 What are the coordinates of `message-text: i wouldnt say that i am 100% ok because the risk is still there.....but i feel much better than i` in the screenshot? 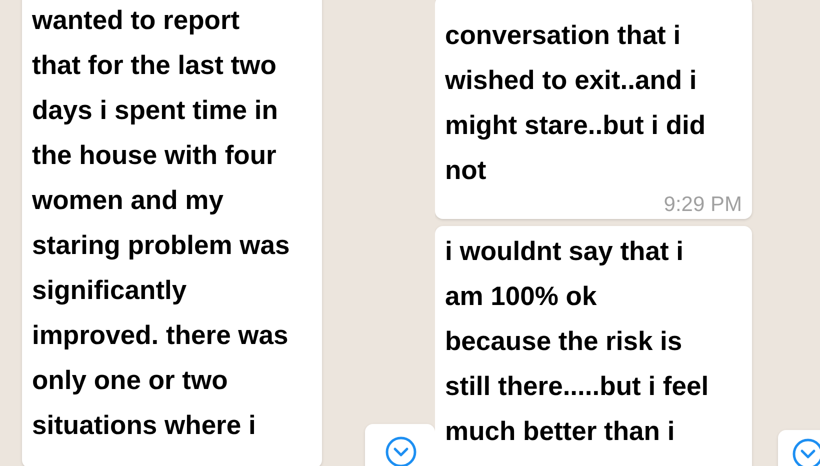 It's located at (577, 341).